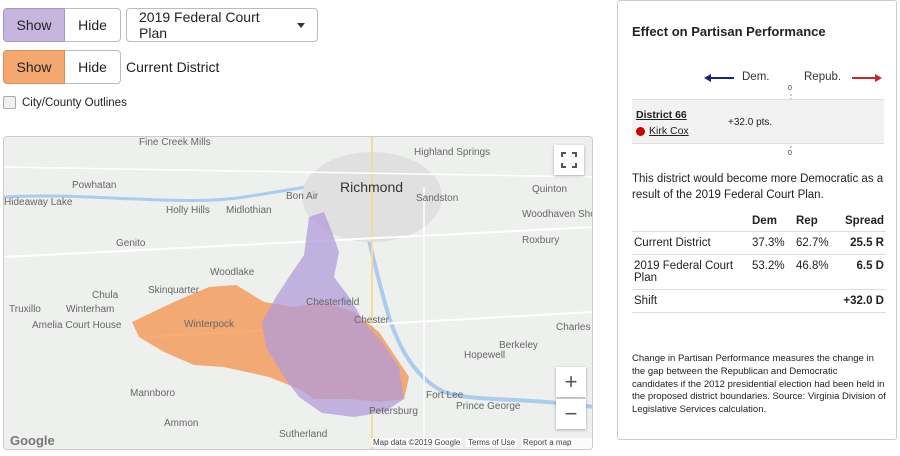 The height and width of the screenshot is (456, 900). Describe the element at coordinates (823, 77) in the screenshot. I see `rep-label: Repub.` at that location.